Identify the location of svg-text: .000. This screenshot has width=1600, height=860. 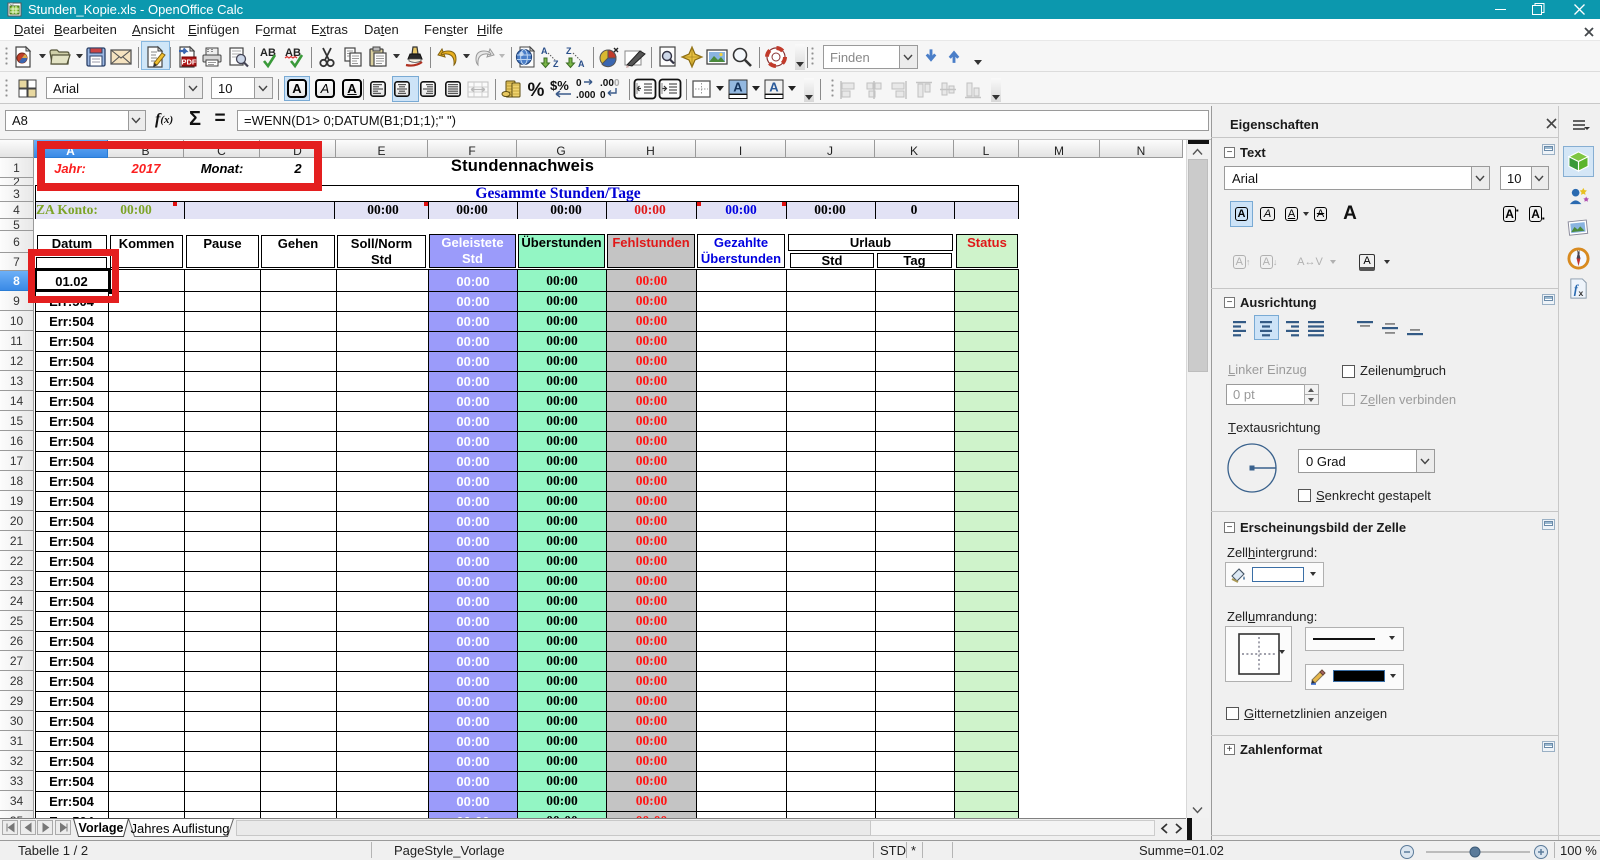
(586, 95).